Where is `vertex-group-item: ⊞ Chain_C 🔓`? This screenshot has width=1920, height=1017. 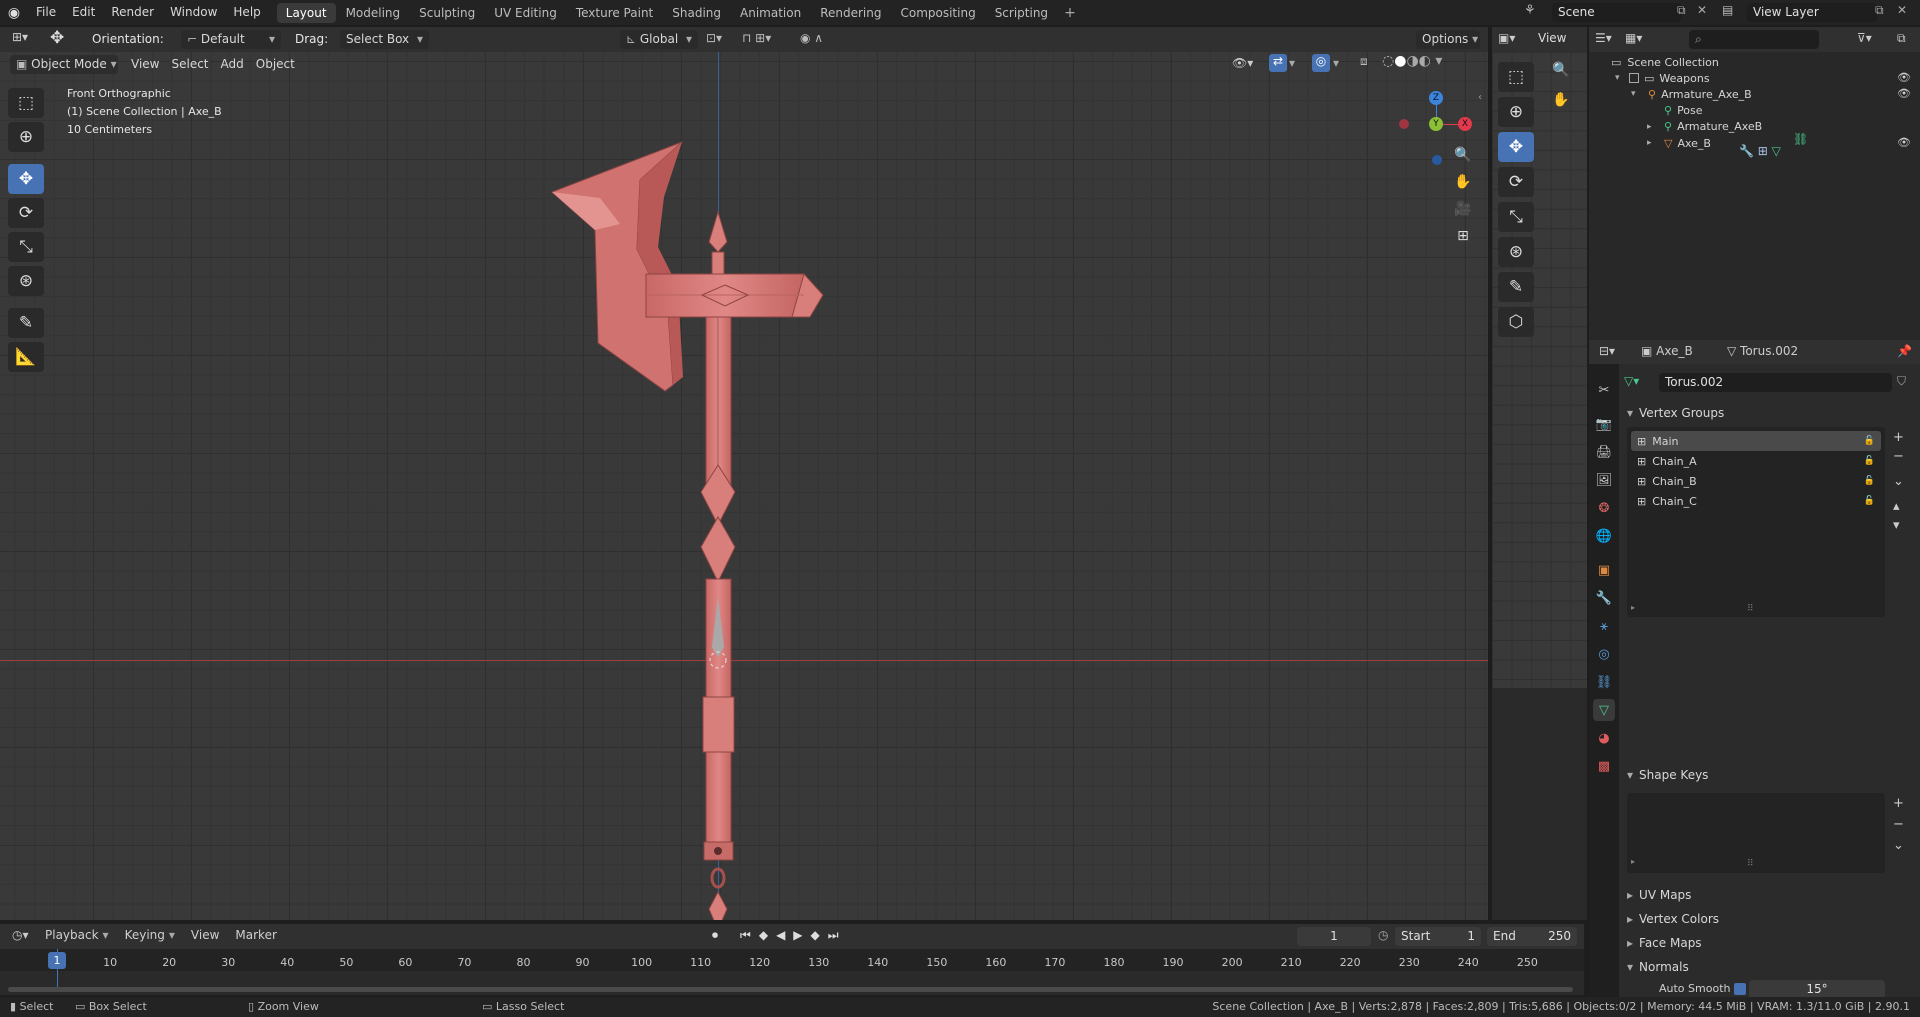 vertex-group-item: ⊞ Chain_C 🔓 is located at coordinates (1756, 501).